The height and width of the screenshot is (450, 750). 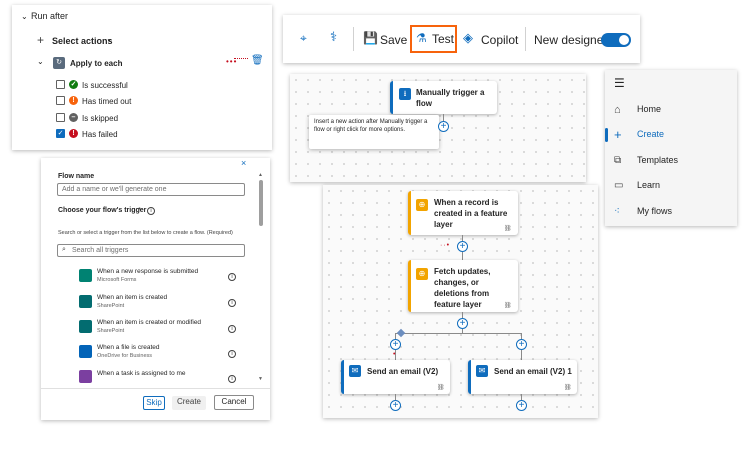 I want to click on nav-item-create: + Create, so click(x=671, y=135).